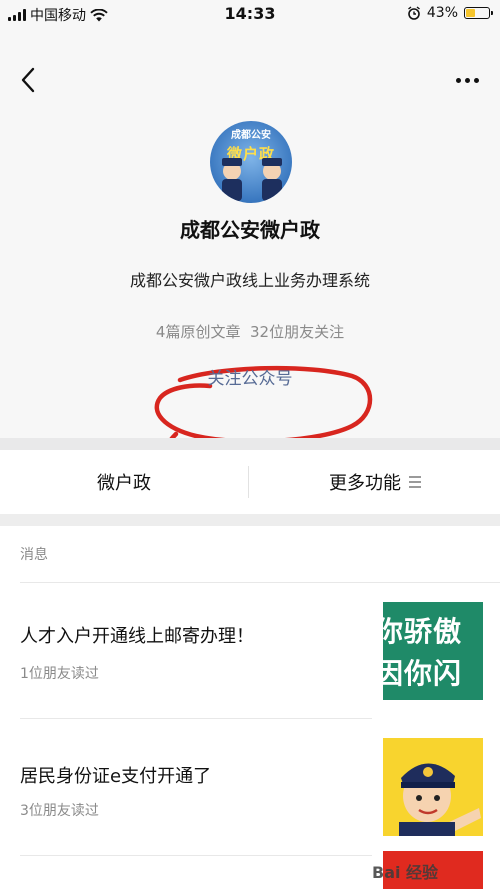 The height and width of the screenshot is (889, 500). Describe the element at coordinates (34, 555) in the screenshot. I see `messages-header: 消息` at that location.